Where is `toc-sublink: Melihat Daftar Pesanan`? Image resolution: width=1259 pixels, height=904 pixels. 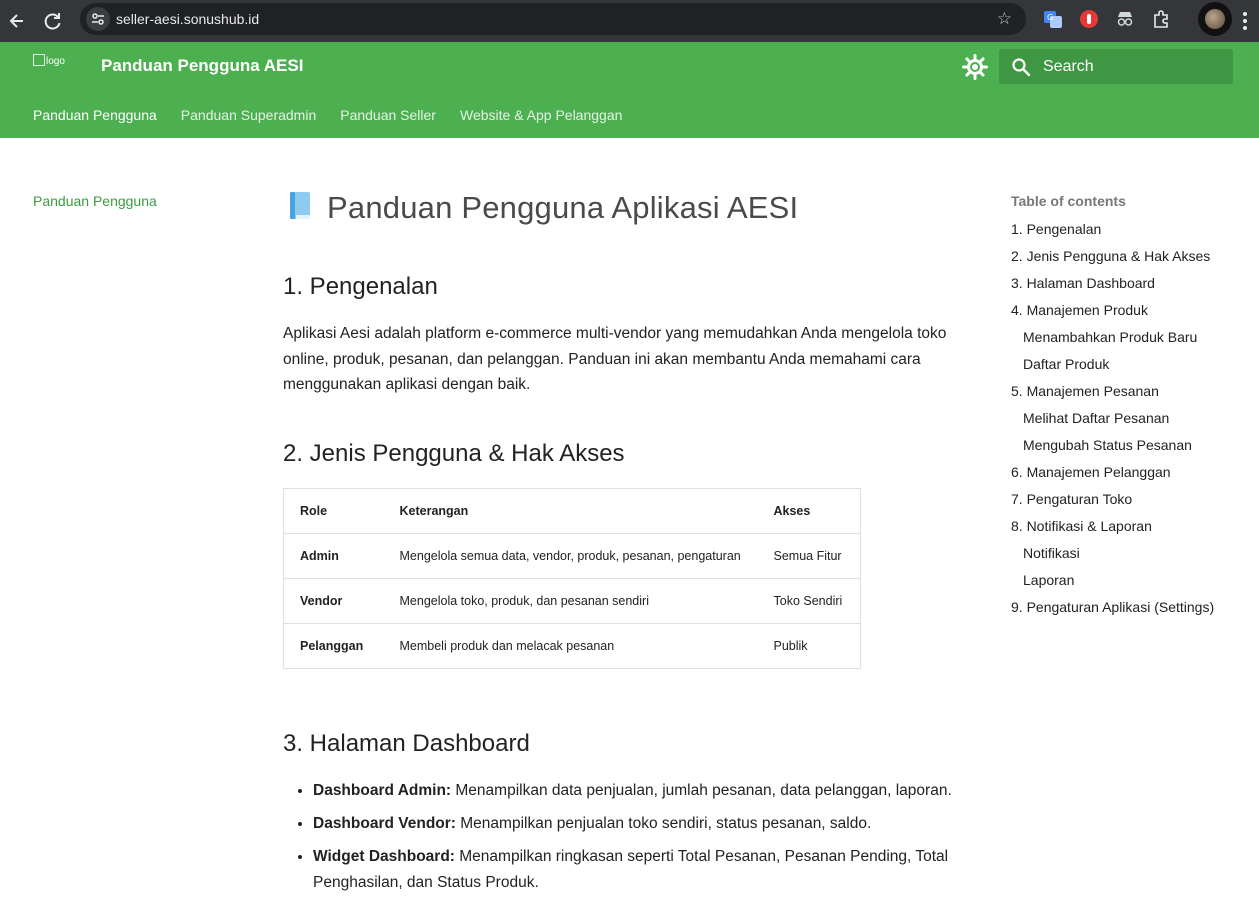 toc-sublink: Melihat Daftar Pesanan is located at coordinates (1112, 423).